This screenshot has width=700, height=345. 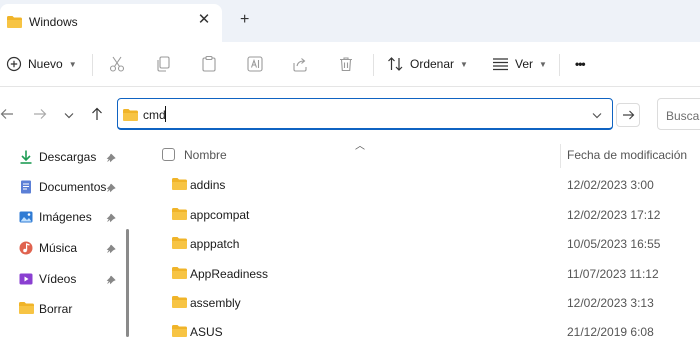 What do you see at coordinates (70, 248) in the screenshot?
I see `sidebar-item-musica: Música` at bounding box center [70, 248].